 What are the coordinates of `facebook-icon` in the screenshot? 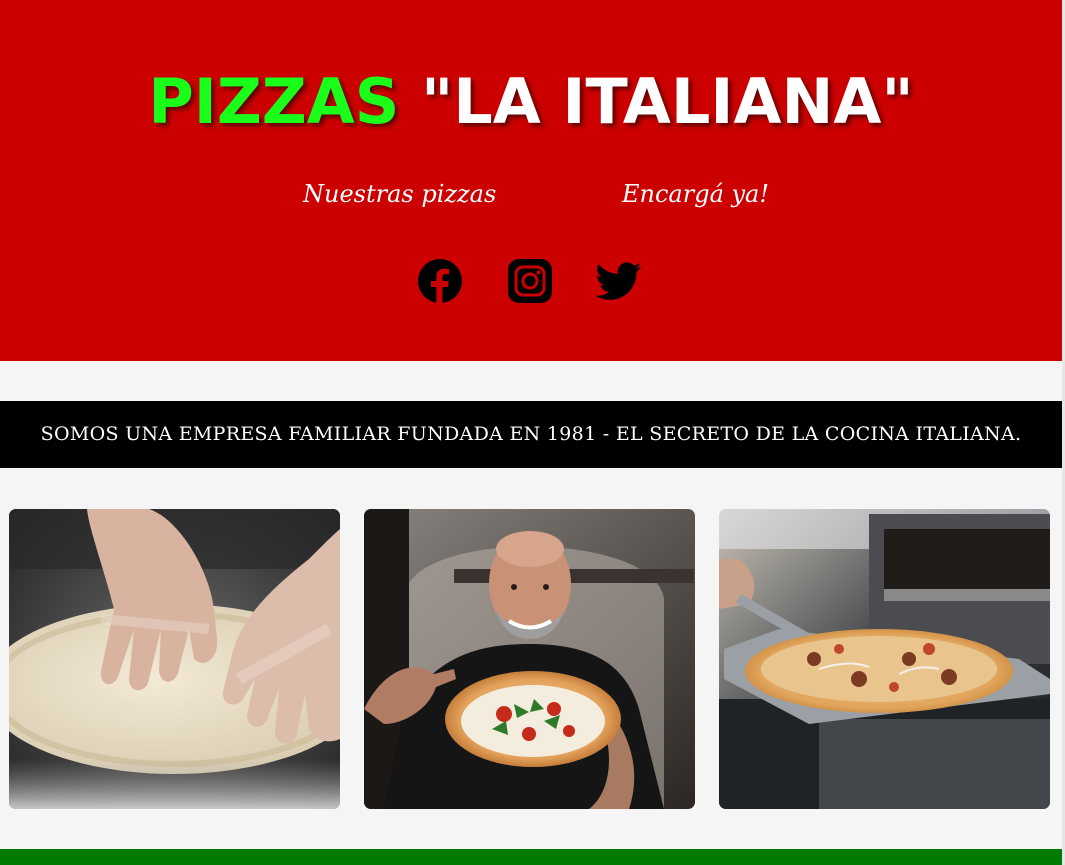 It's located at (440, 281).